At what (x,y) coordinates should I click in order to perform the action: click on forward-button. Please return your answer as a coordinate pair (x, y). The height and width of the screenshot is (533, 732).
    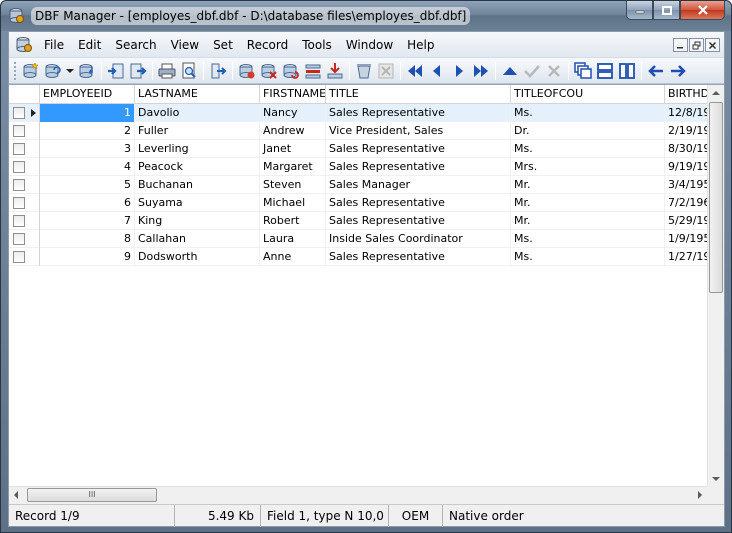
    Looking at the image, I should click on (678, 71).